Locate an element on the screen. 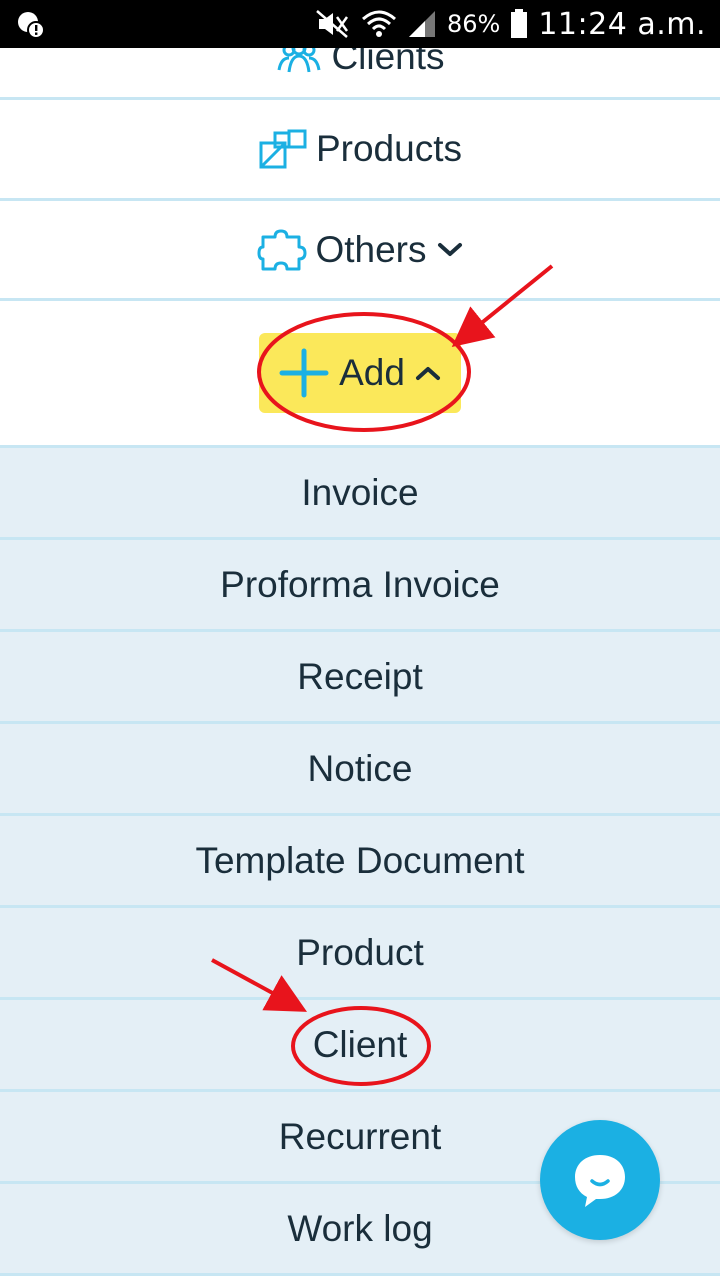  clients-icon is located at coordinates (299, 60).